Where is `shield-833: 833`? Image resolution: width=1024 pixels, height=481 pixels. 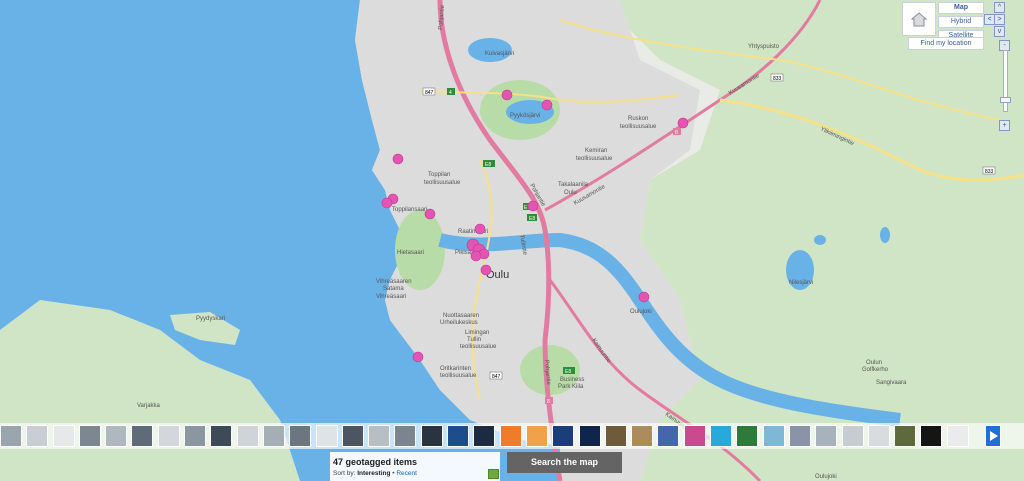
shield-833: 833 is located at coordinates (777, 79).